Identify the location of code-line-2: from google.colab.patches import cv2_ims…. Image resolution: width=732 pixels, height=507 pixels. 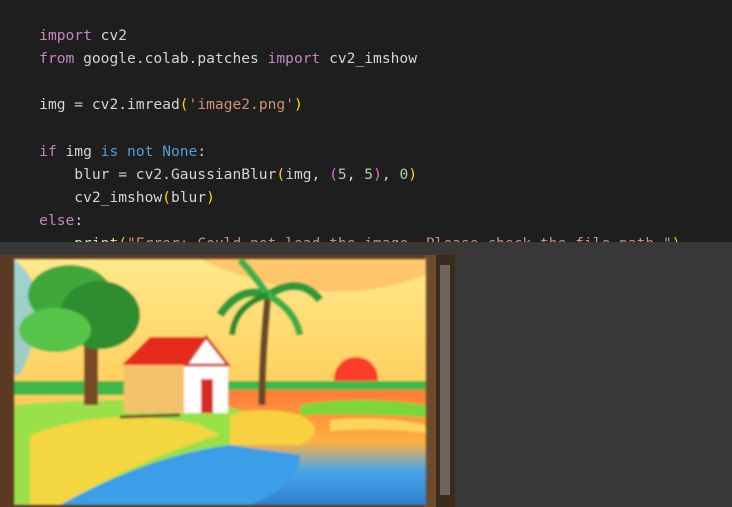
(210, 45).